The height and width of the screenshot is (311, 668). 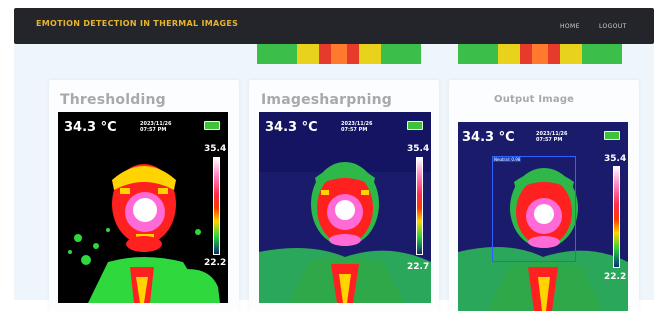 I want to click on brand-title: EMOTION DETECTION IN THERMAL IMAGES, so click(x=137, y=23).